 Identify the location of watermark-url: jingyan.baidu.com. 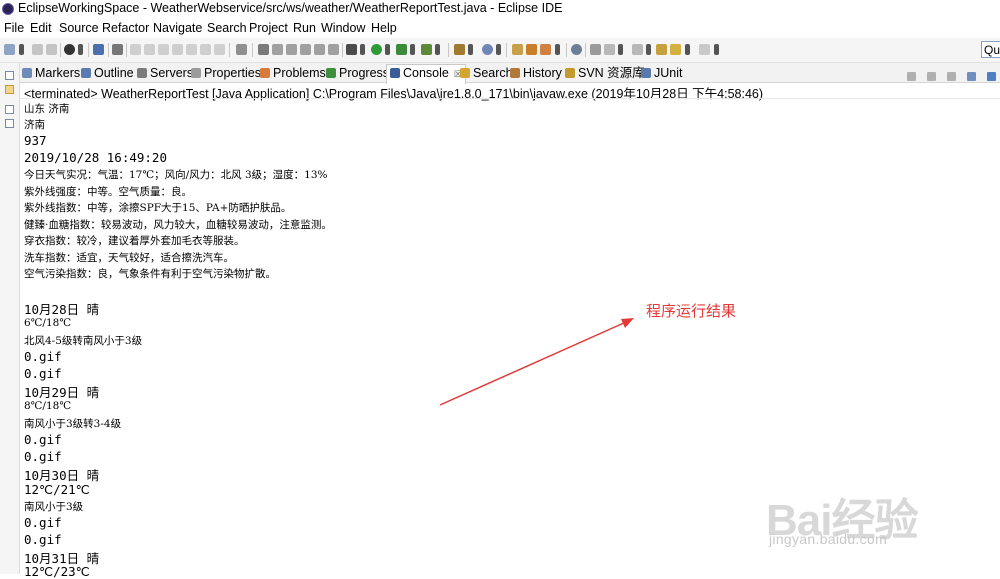
(828, 539).